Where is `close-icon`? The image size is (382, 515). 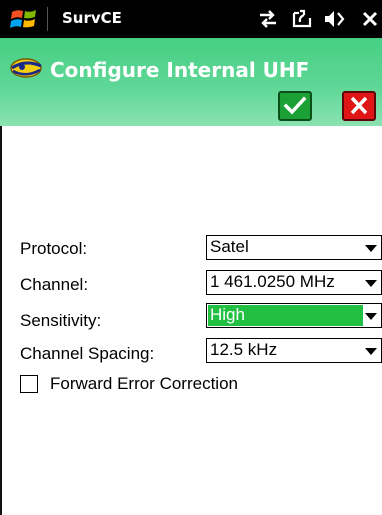
close-icon is located at coordinates (370, 19).